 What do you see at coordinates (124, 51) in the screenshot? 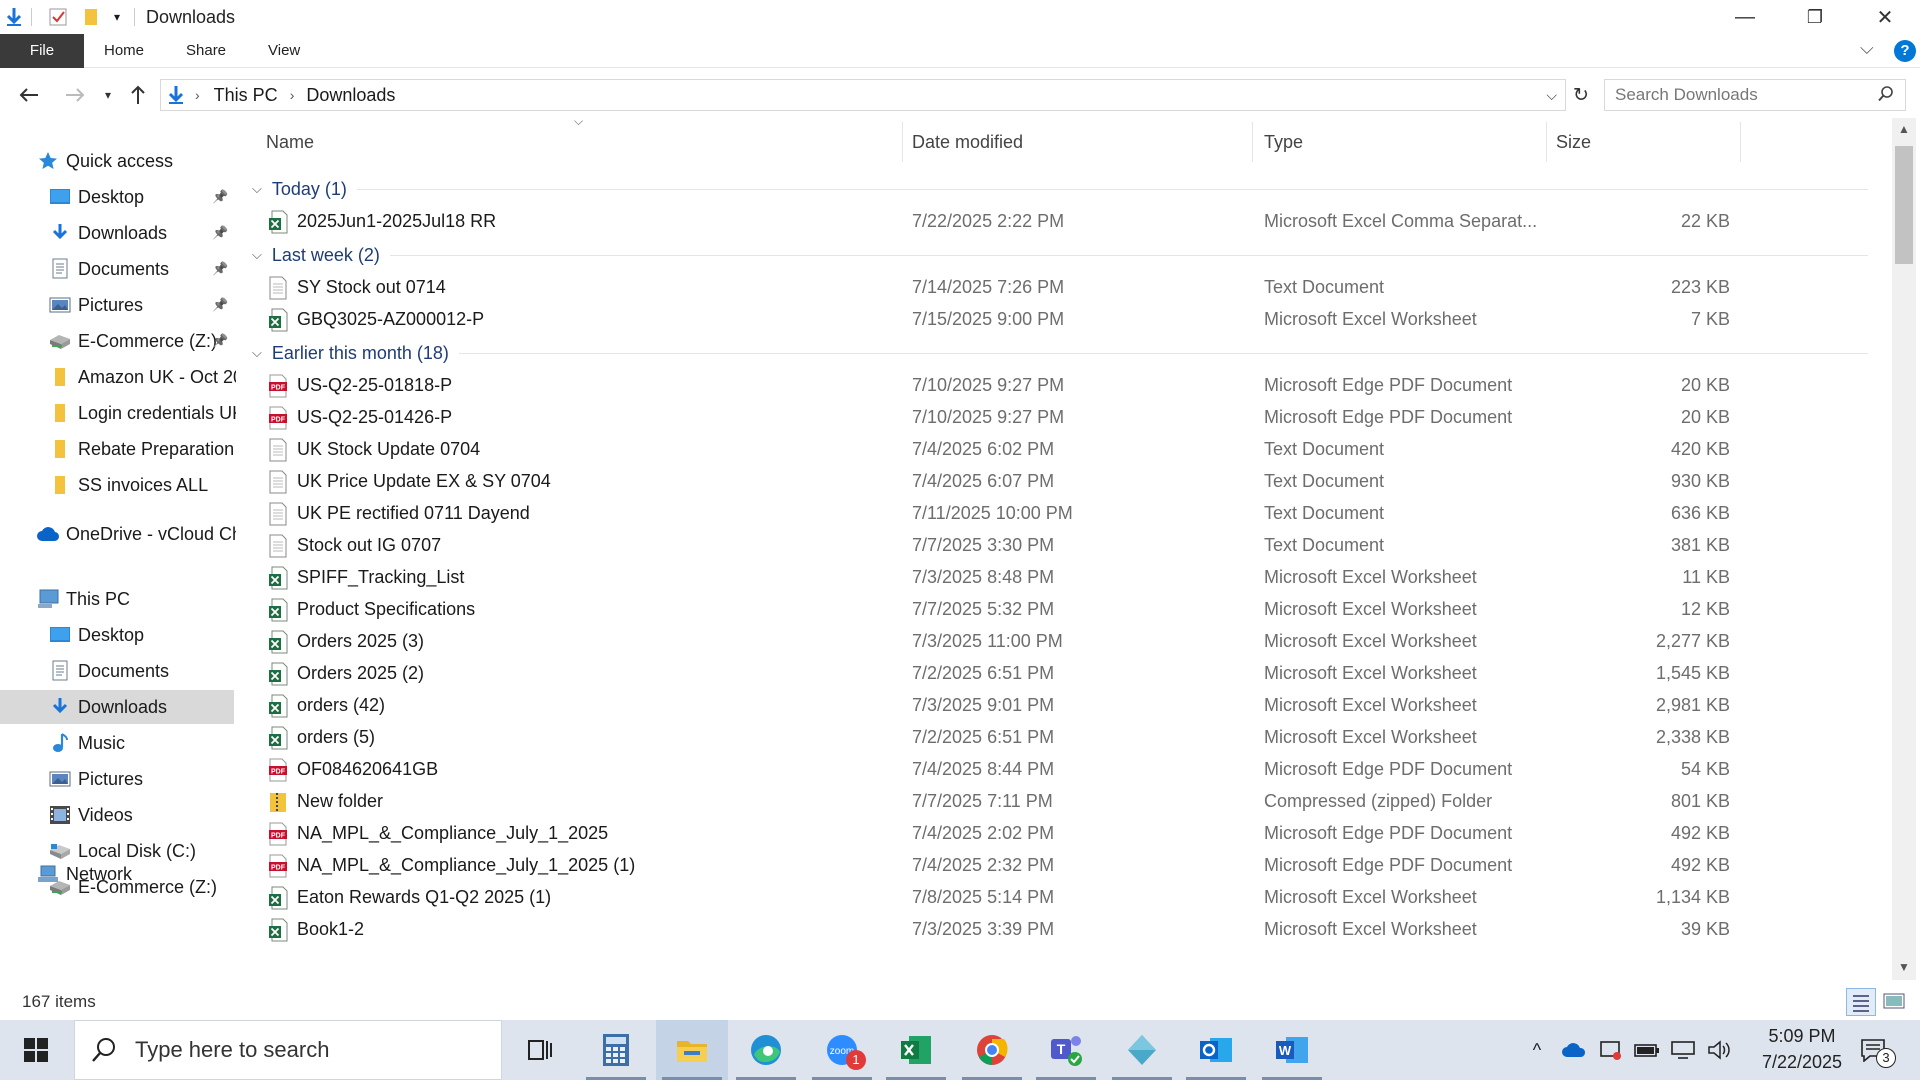
I see `tab-home: Home` at bounding box center [124, 51].